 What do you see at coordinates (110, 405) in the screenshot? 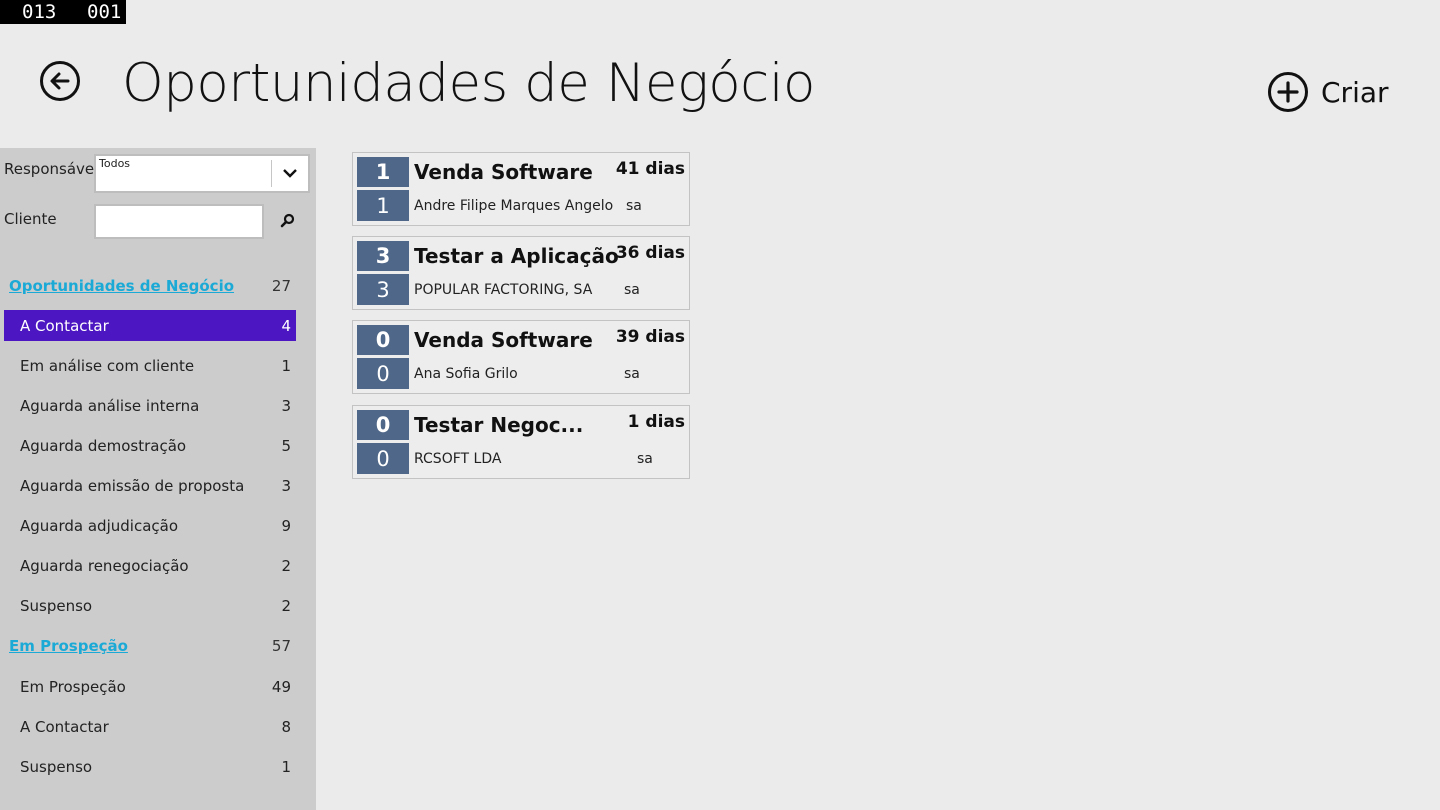
I see `sidebar-item-label: Aguarda análise interna` at bounding box center [110, 405].